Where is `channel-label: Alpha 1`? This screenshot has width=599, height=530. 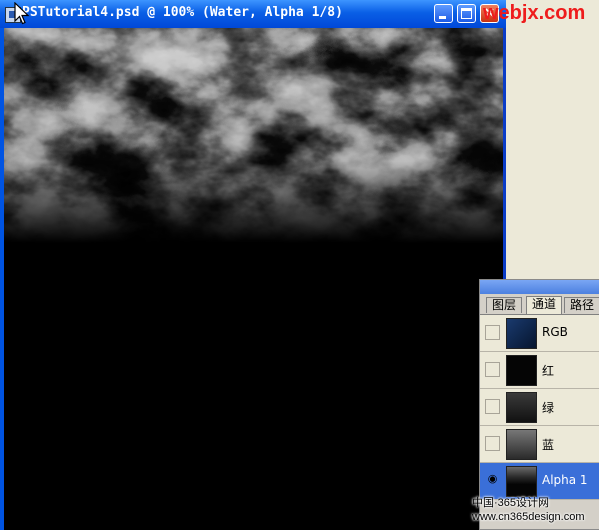
channel-label: Alpha 1 is located at coordinates (565, 480).